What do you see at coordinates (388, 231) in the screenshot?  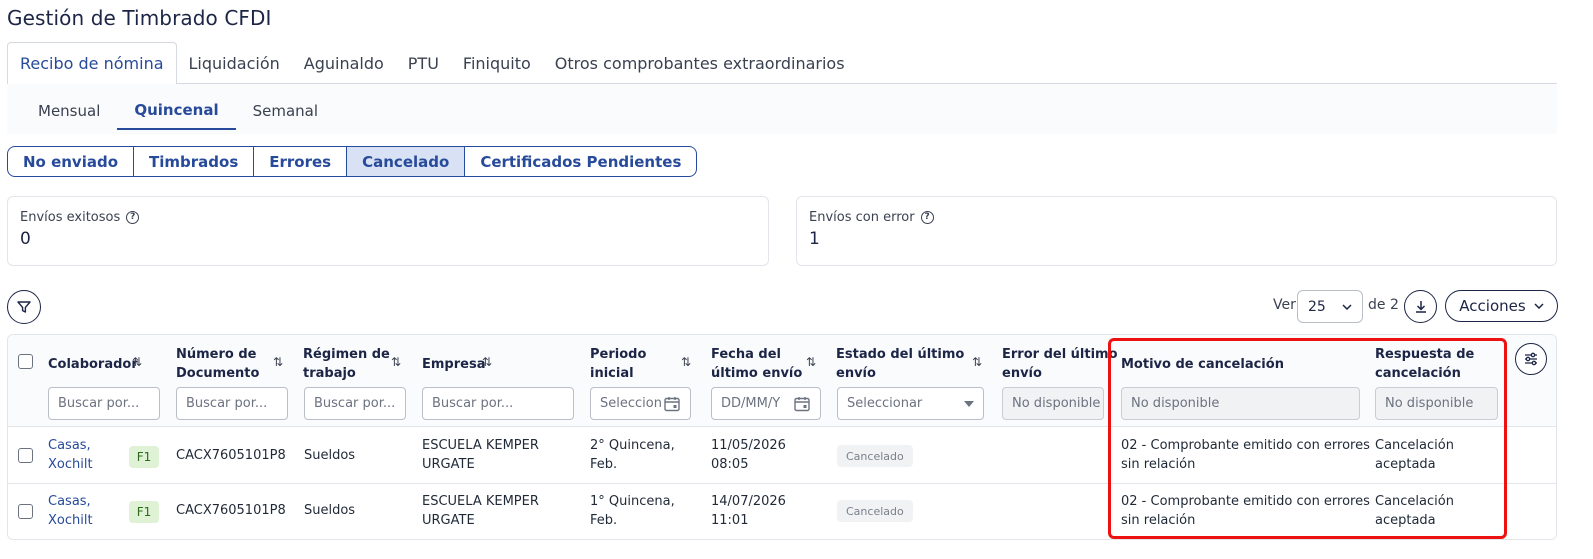 I see `stat-card-exitosos: Envíos exitosos ? 0` at bounding box center [388, 231].